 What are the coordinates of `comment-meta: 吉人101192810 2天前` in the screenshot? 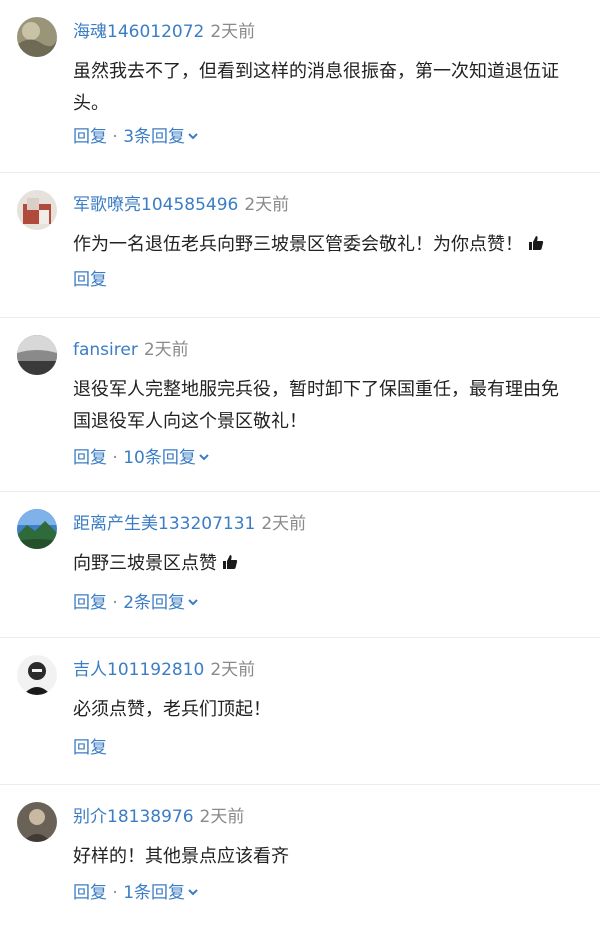 It's located at (164, 670).